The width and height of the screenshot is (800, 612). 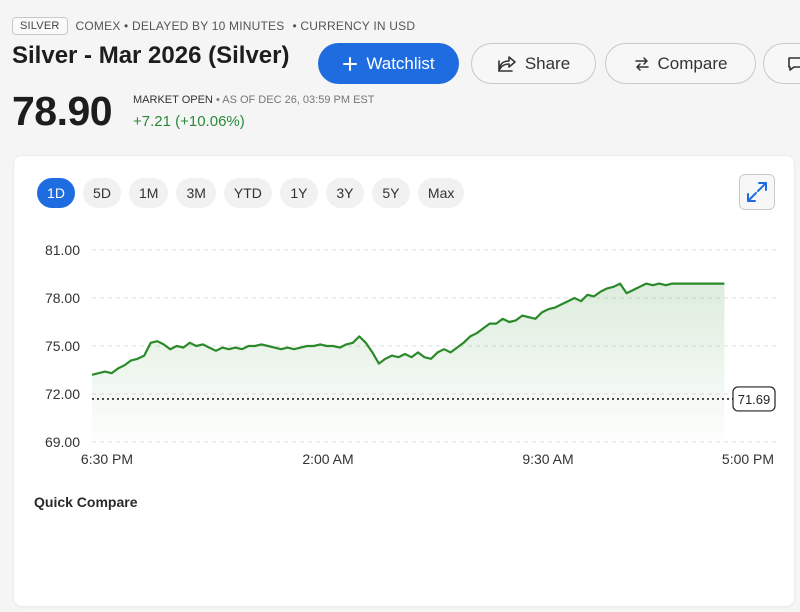 I want to click on y-tick-label: 78.00, so click(x=62, y=298).